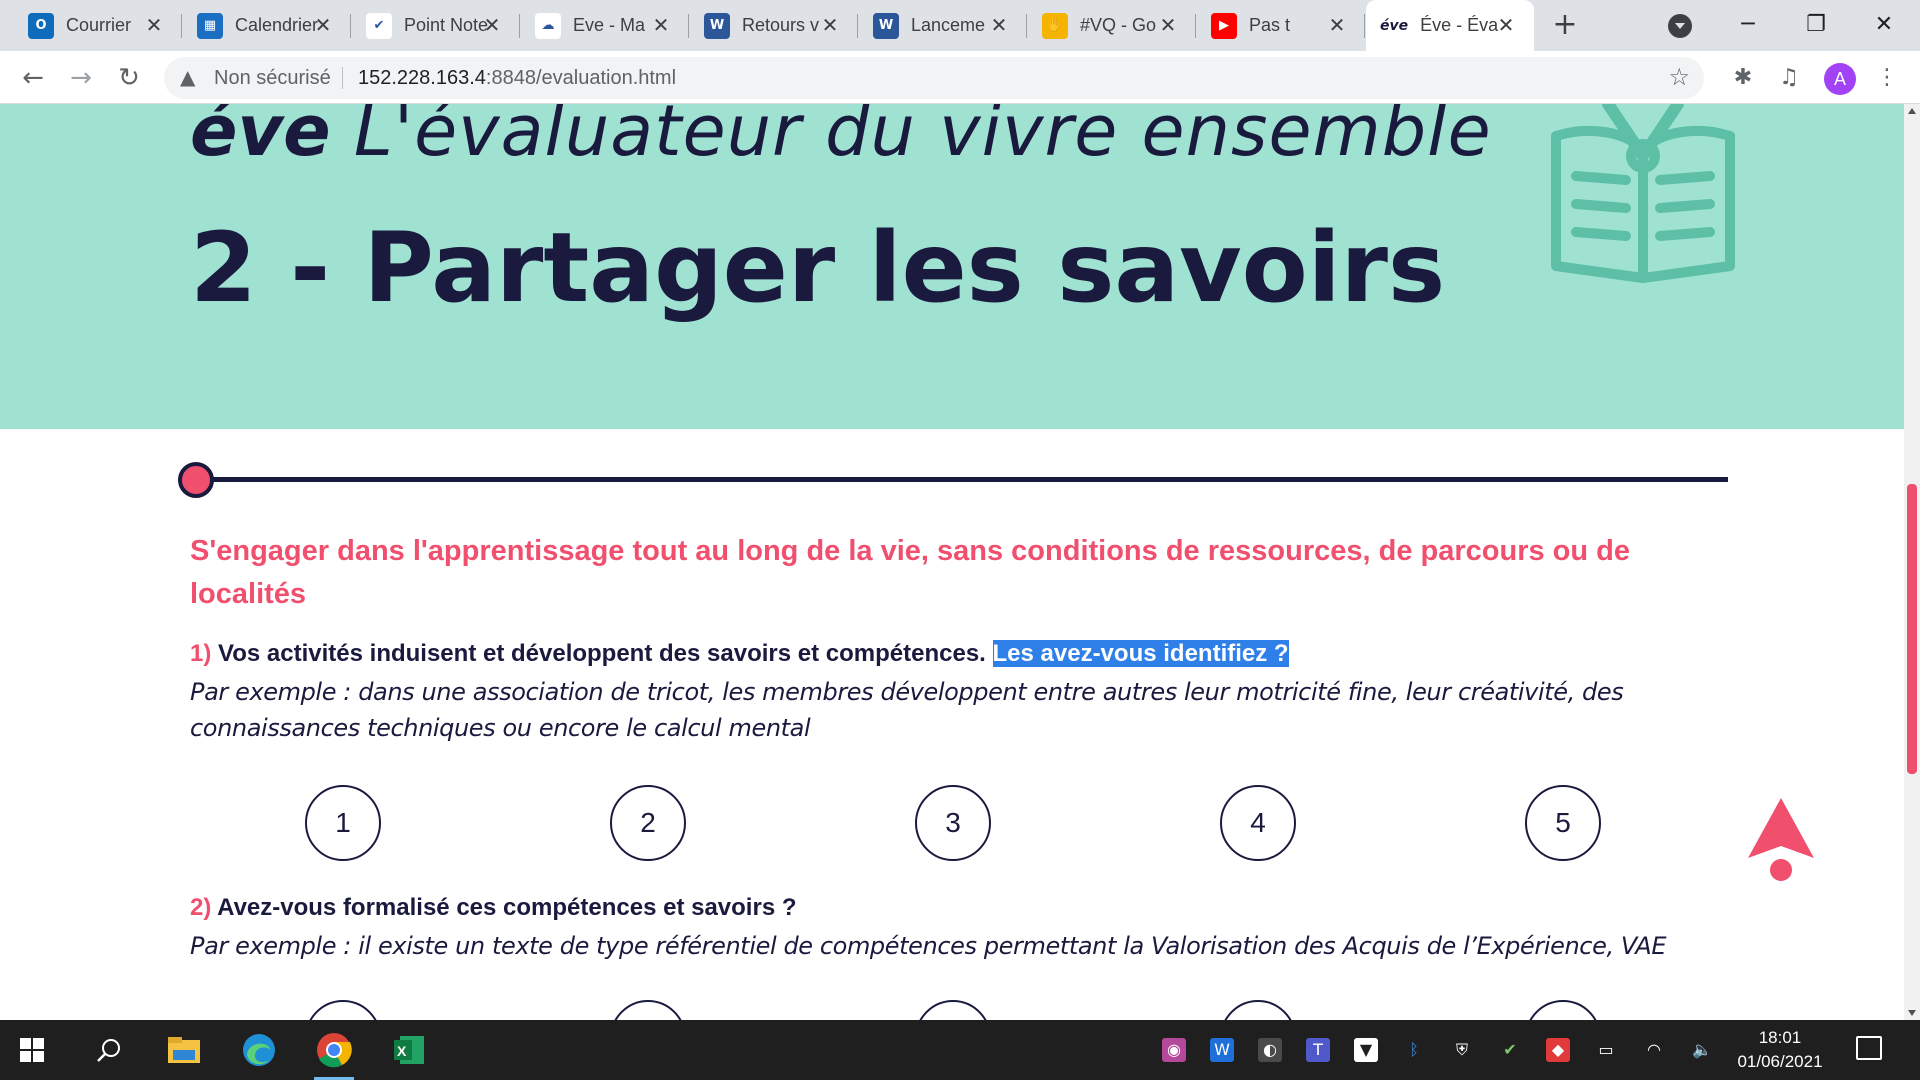 This screenshot has height=1080, width=1920. I want to click on question-1-rating-scale: 1 2 3 4 5, so click(955, 823).